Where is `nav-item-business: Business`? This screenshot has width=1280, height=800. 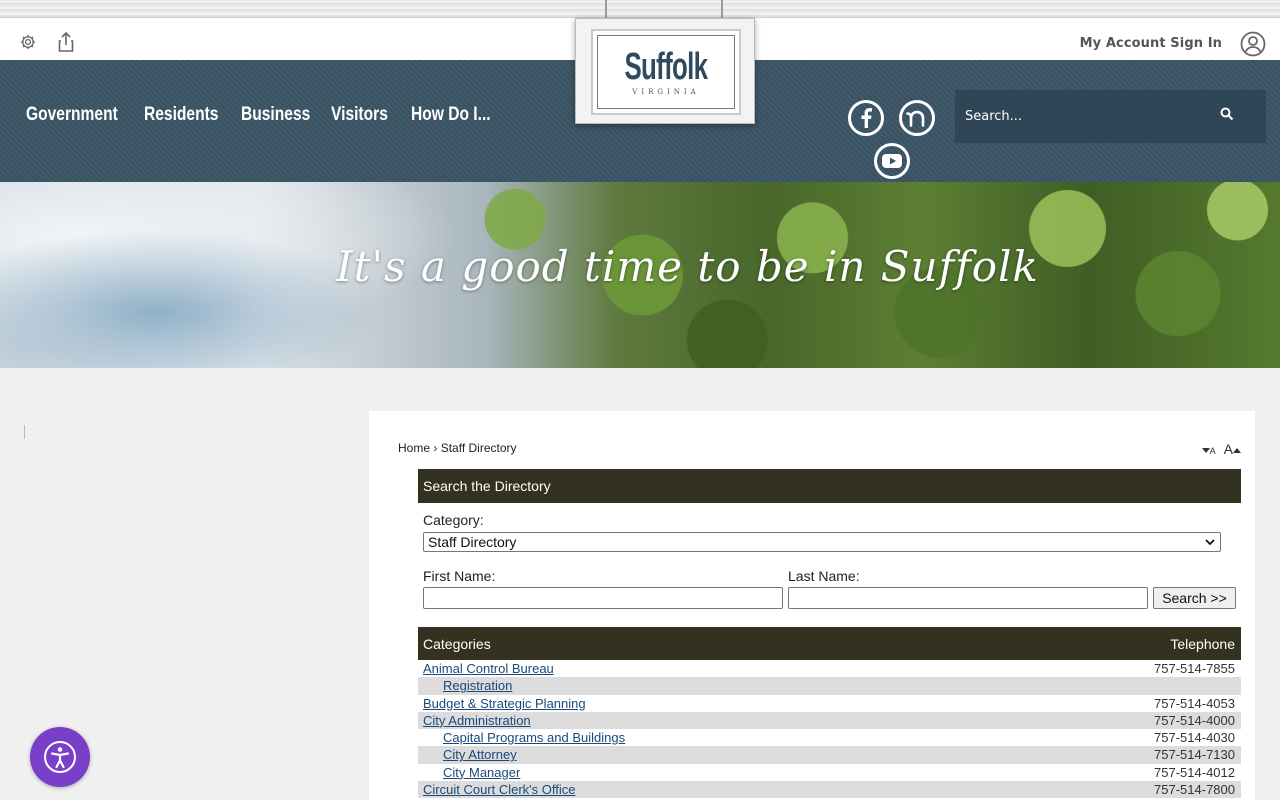 nav-item-business: Business is located at coordinates (275, 115).